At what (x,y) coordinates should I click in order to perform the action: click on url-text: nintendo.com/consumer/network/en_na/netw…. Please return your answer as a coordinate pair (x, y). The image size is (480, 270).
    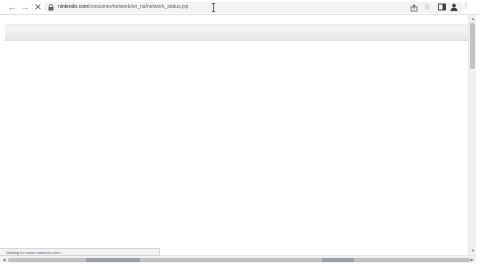
    Looking at the image, I should click on (123, 7).